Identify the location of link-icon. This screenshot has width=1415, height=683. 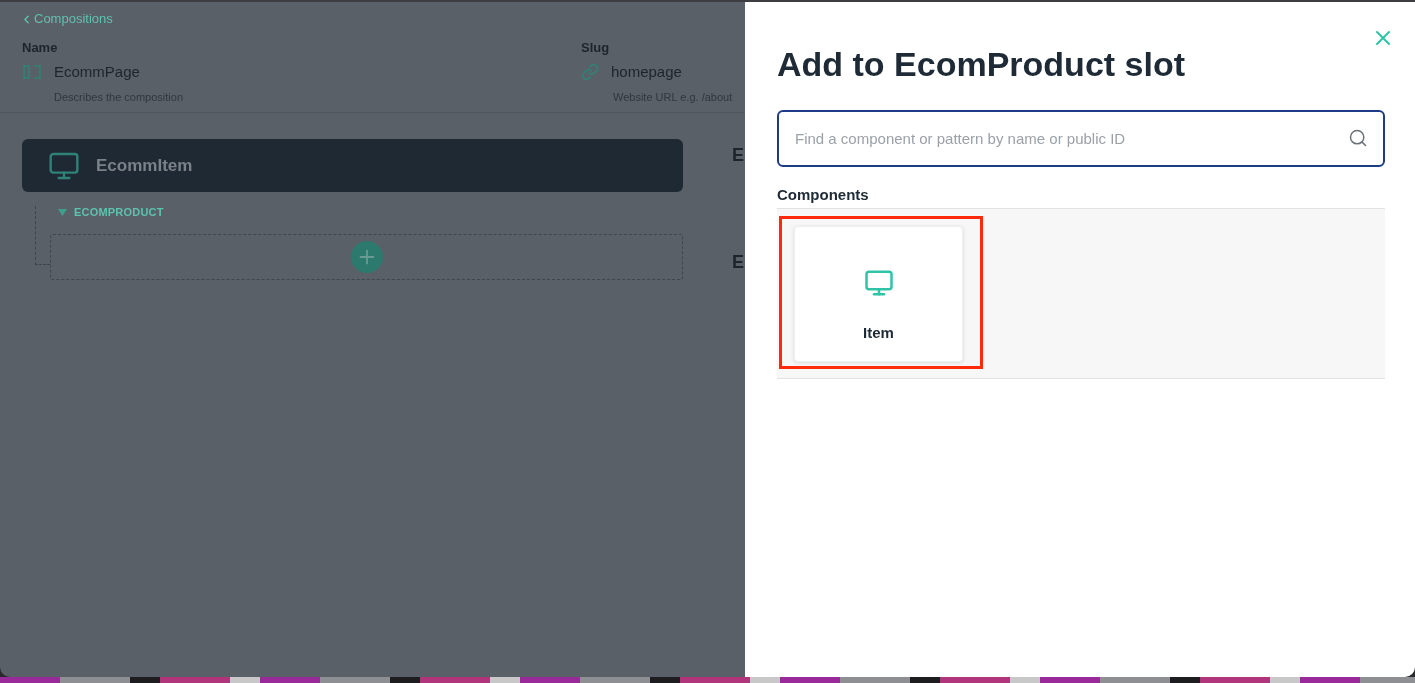
(590, 71).